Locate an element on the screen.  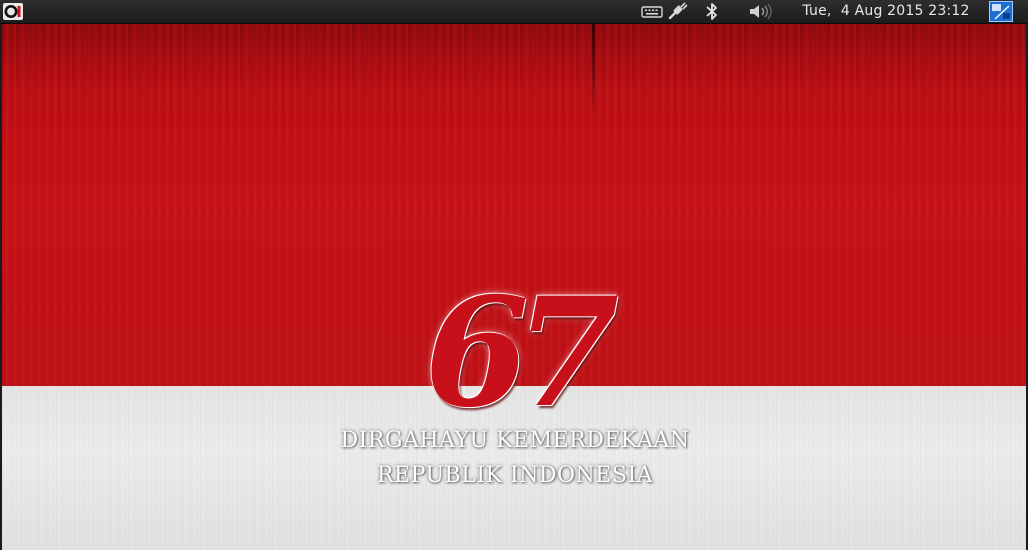
activities-button is located at coordinates (13, 11).